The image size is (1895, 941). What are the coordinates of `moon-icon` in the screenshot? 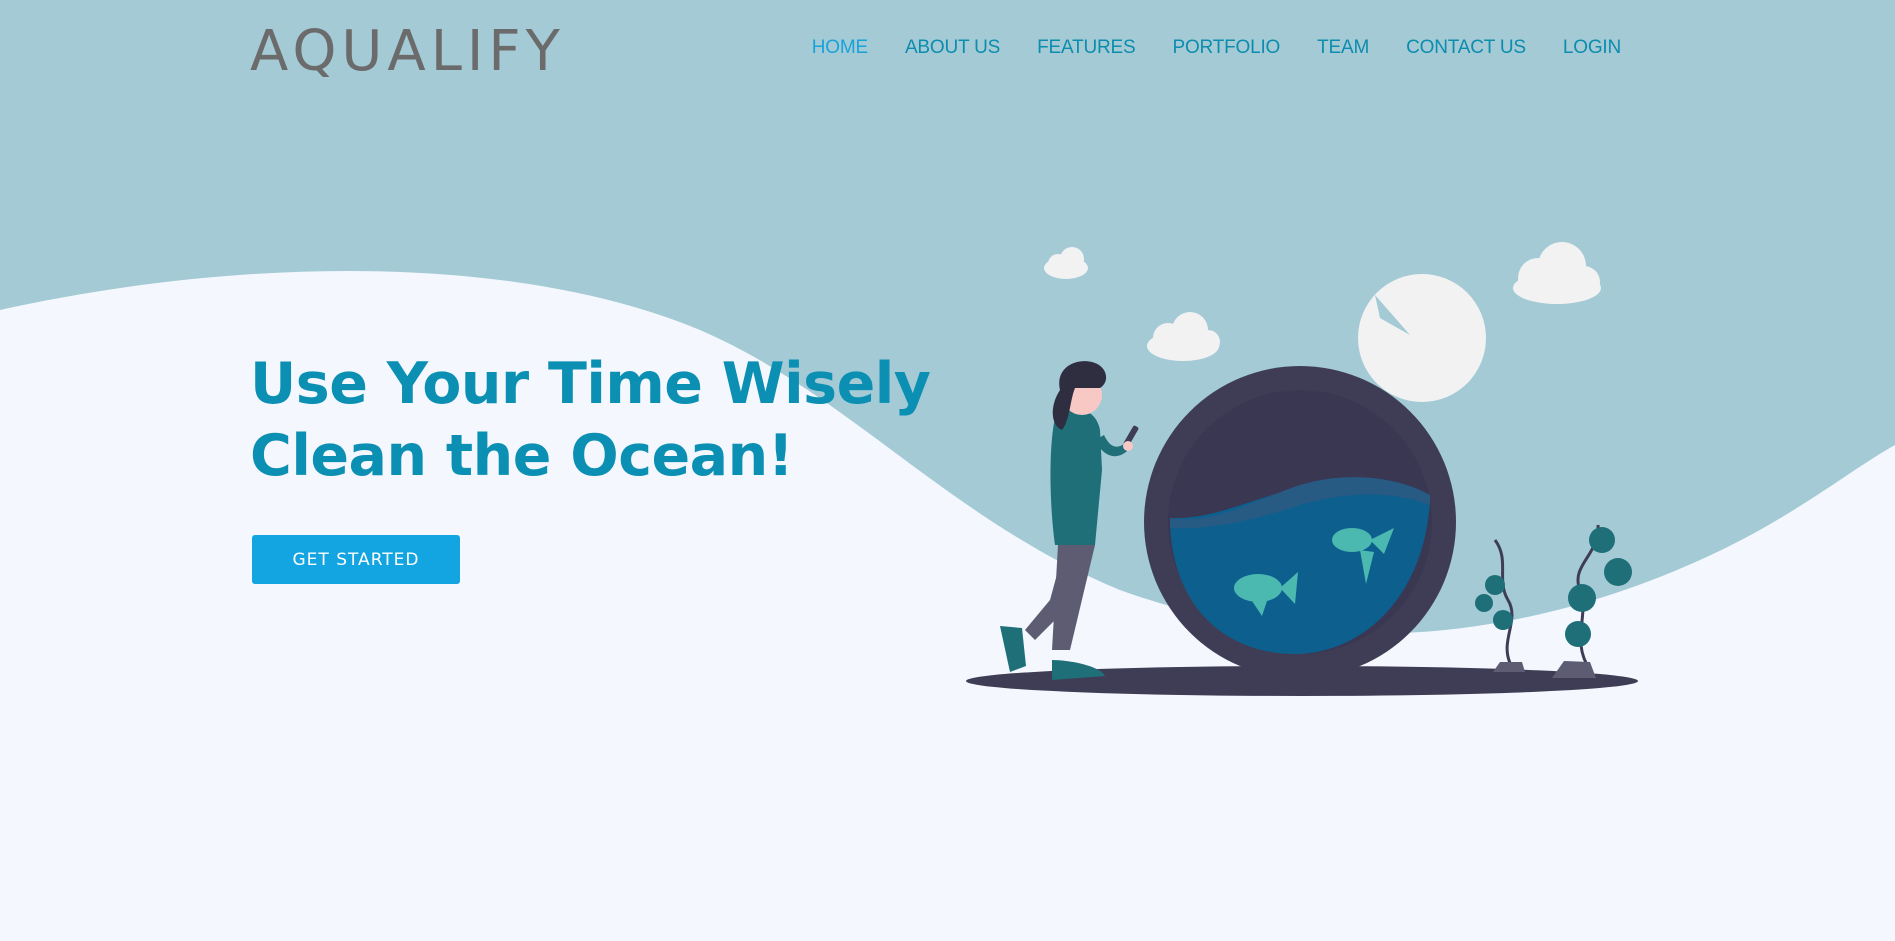 It's located at (1422, 338).